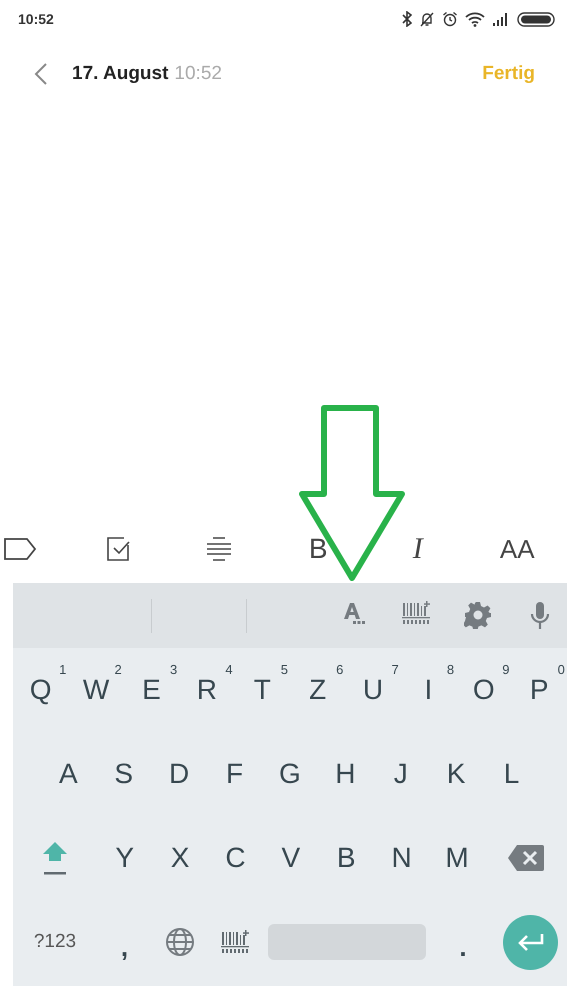  What do you see at coordinates (19, 549) in the screenshot?
I see `tag-icon` at bounding box center [19, 549].